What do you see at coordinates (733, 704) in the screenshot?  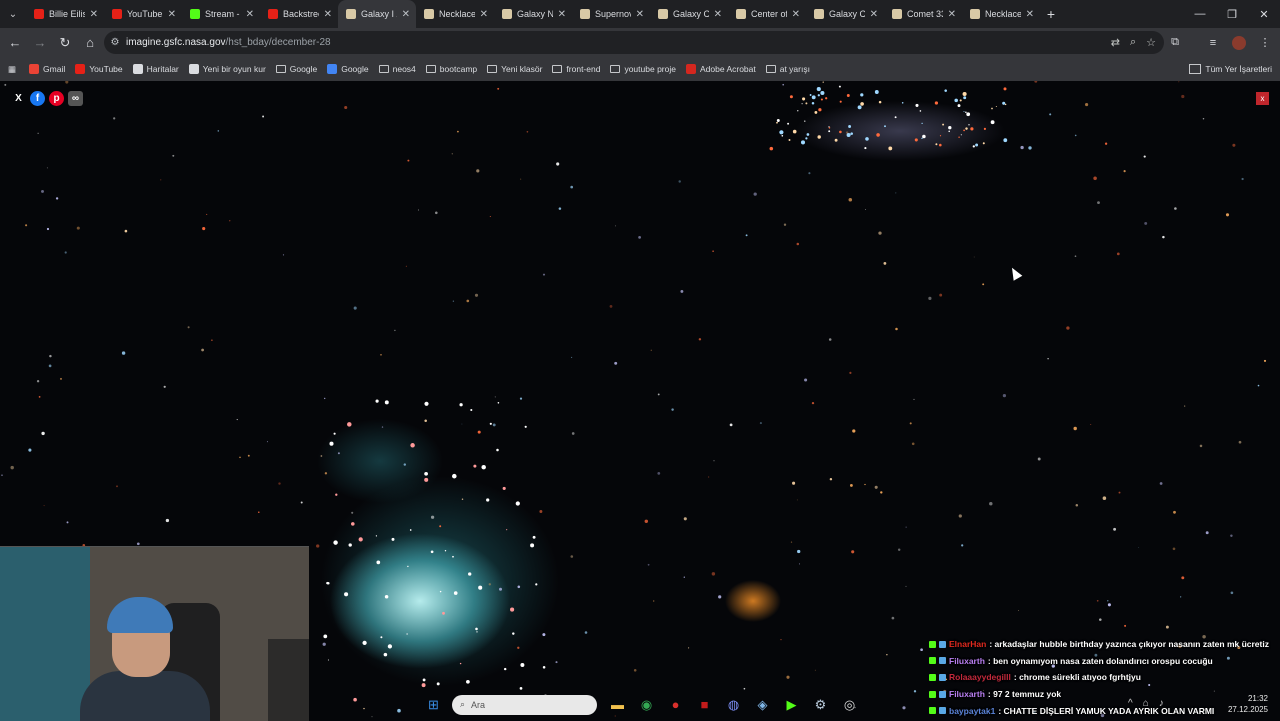 I see `discord-icon: ◍` at bounding box center [733, 704].